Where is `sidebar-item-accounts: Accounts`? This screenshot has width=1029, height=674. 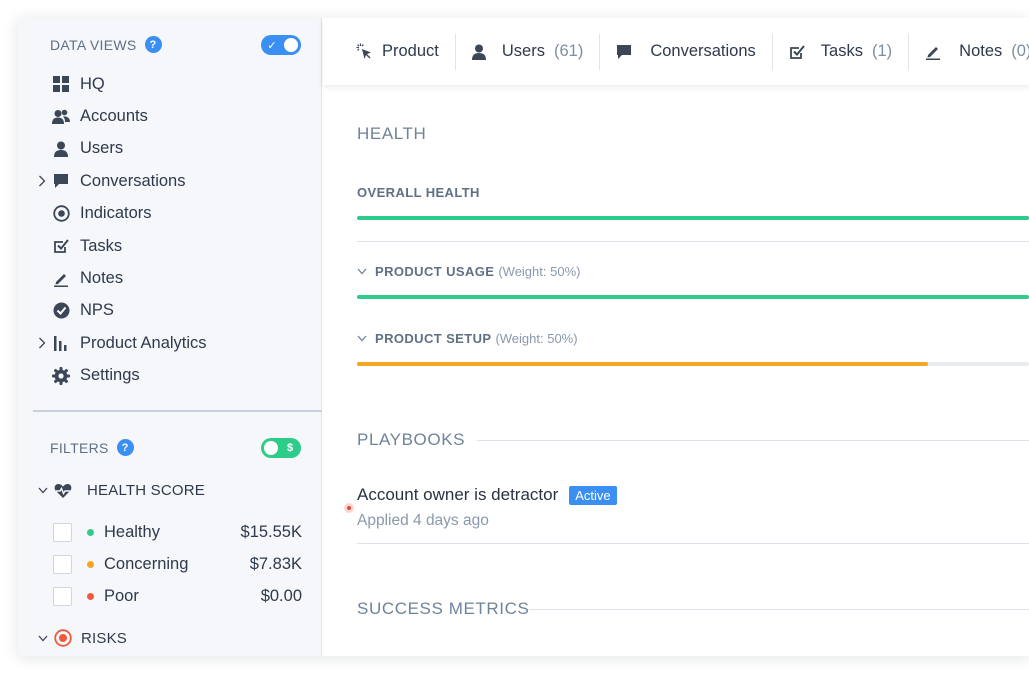 sidebar-item-accounts: Accounts is located at coordinates (170, 116).